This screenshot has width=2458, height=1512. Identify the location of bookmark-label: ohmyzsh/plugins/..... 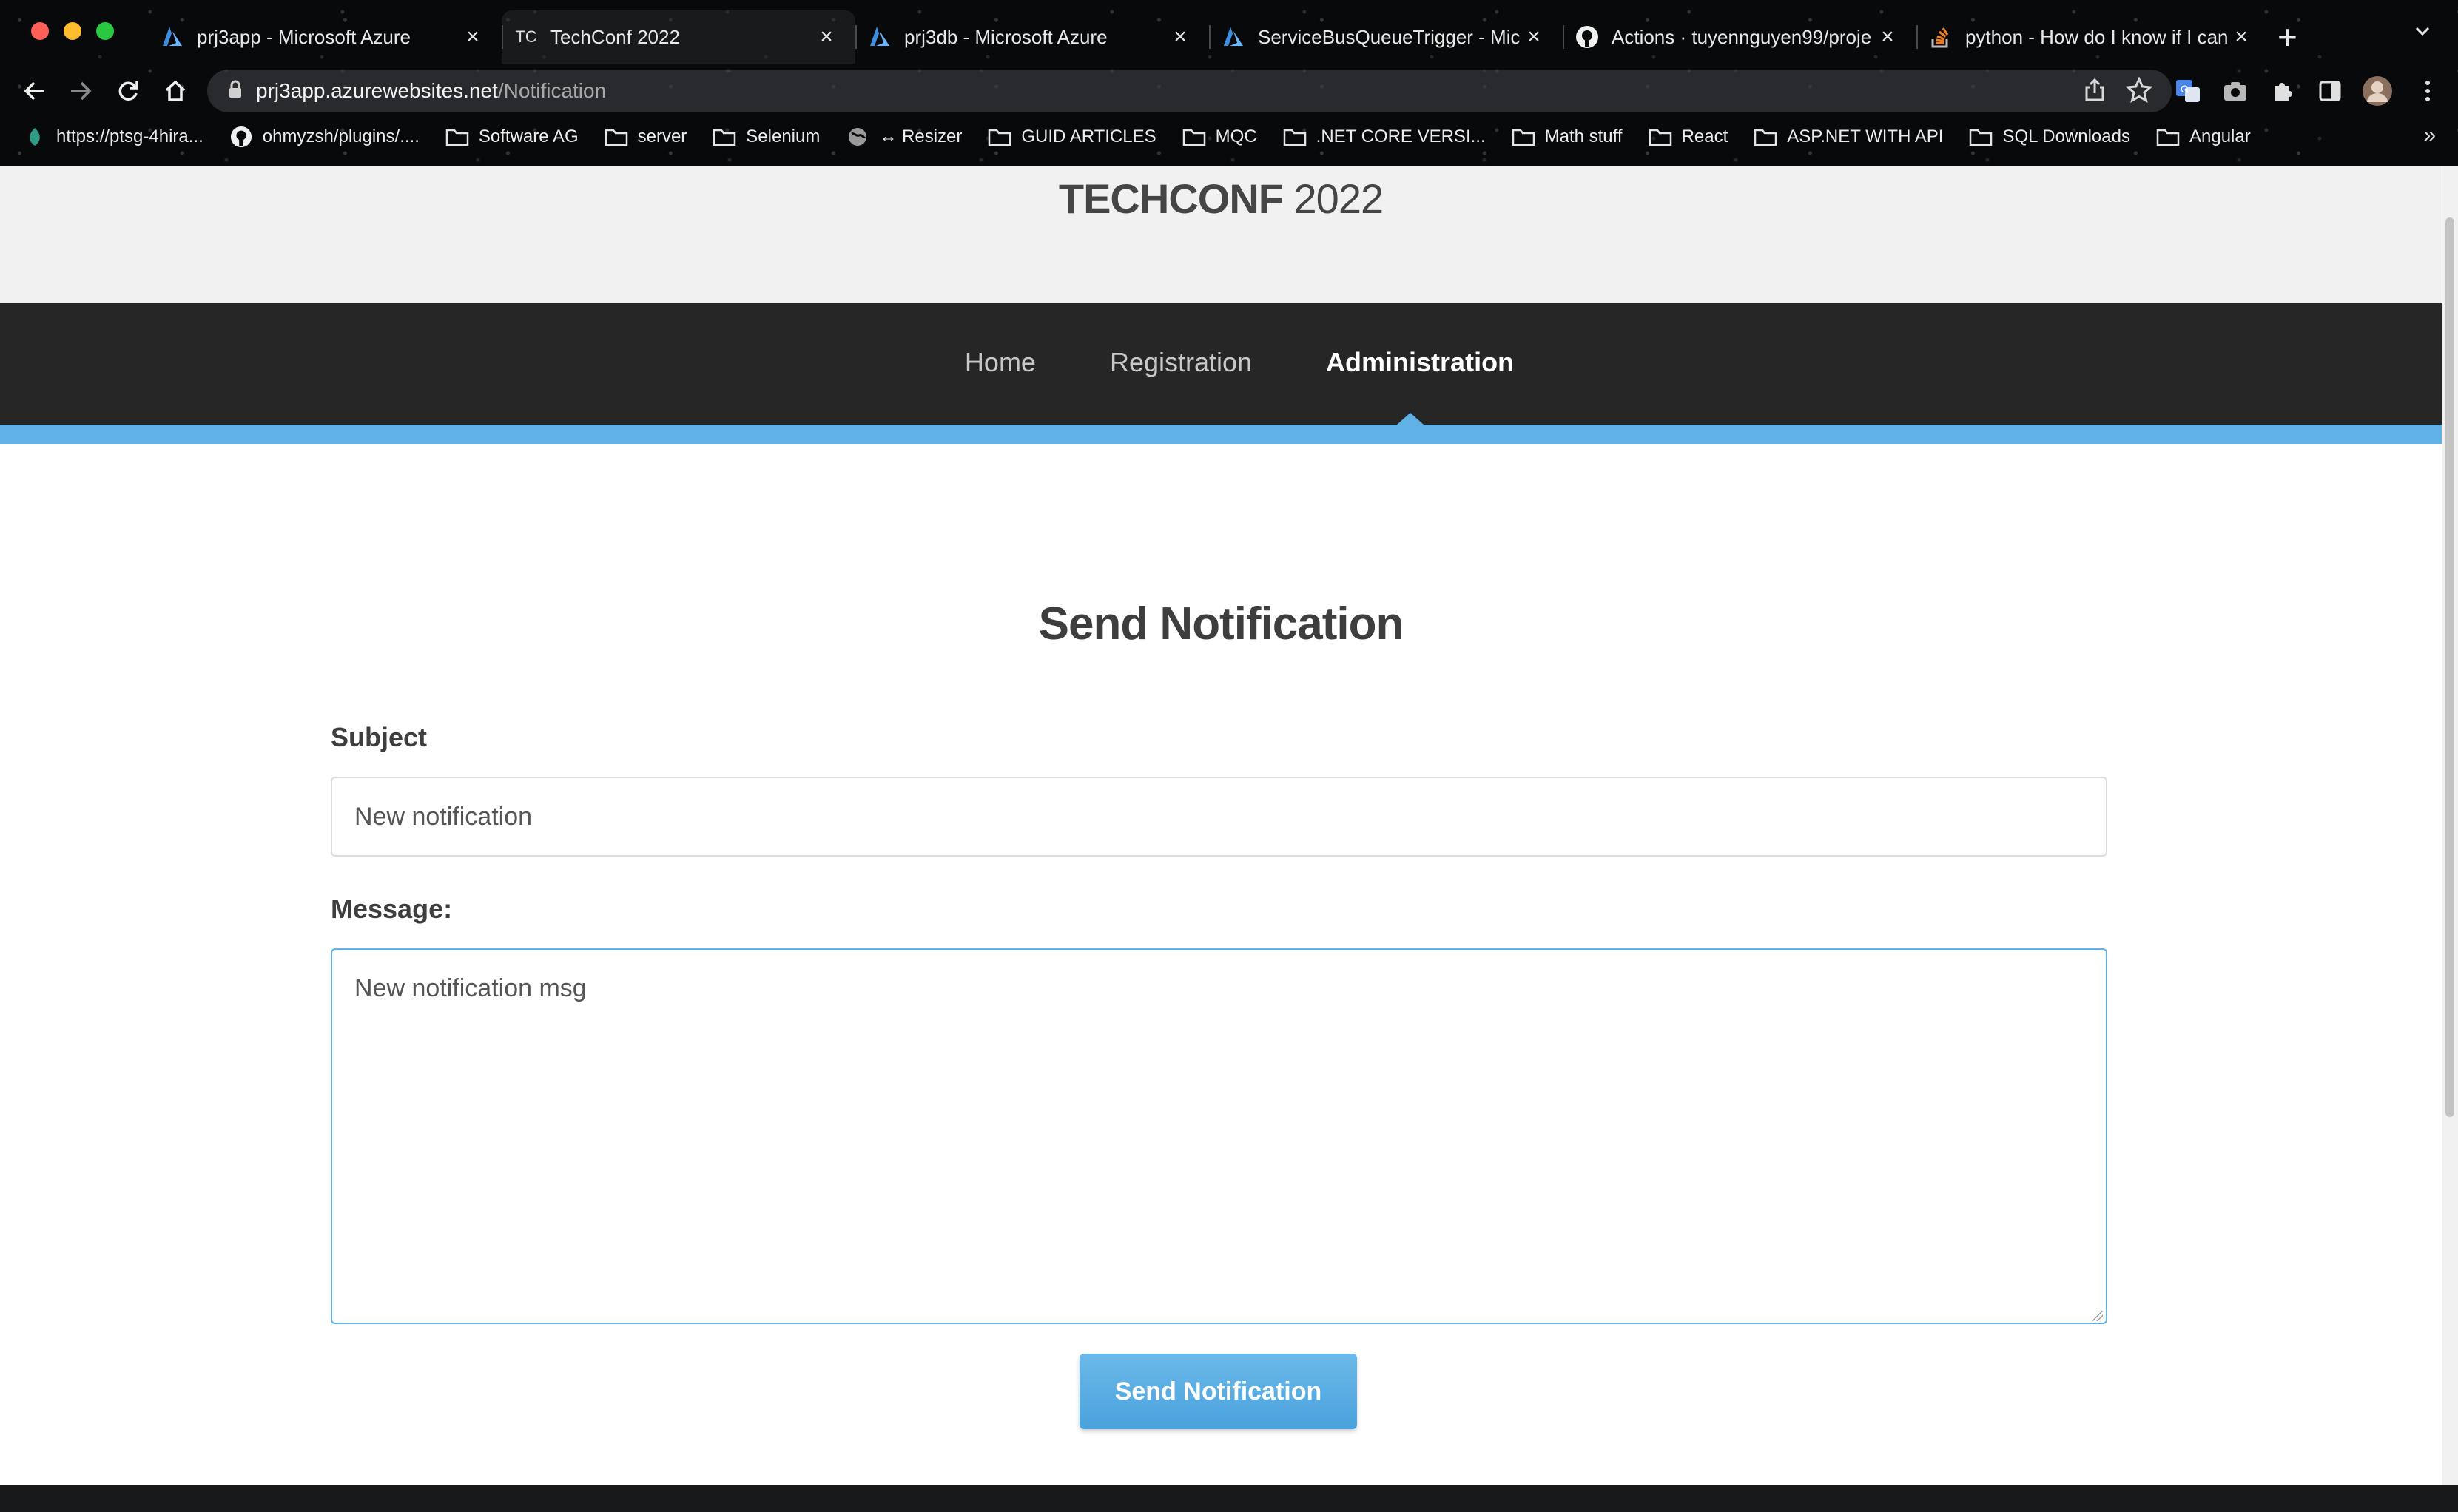
(341, 136).